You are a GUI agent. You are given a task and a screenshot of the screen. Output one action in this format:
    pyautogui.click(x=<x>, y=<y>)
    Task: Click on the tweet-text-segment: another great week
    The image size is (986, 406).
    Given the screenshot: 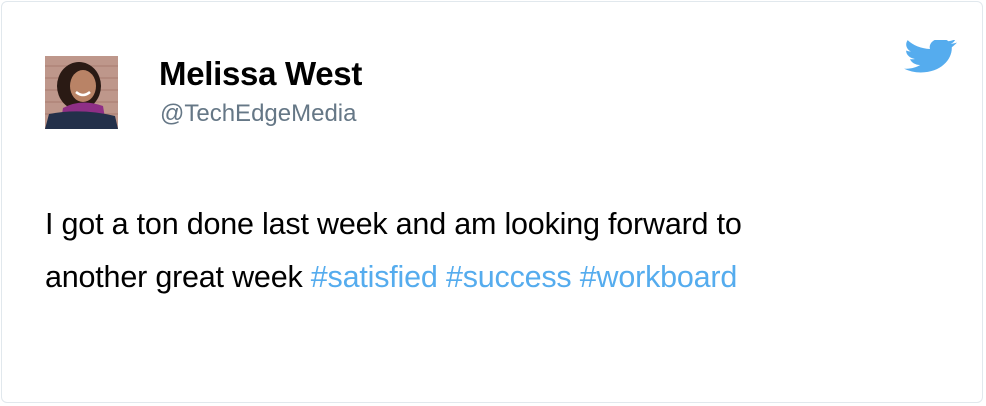 What is the action you would take?
    pyautogui.click(x=174, y=277)
    